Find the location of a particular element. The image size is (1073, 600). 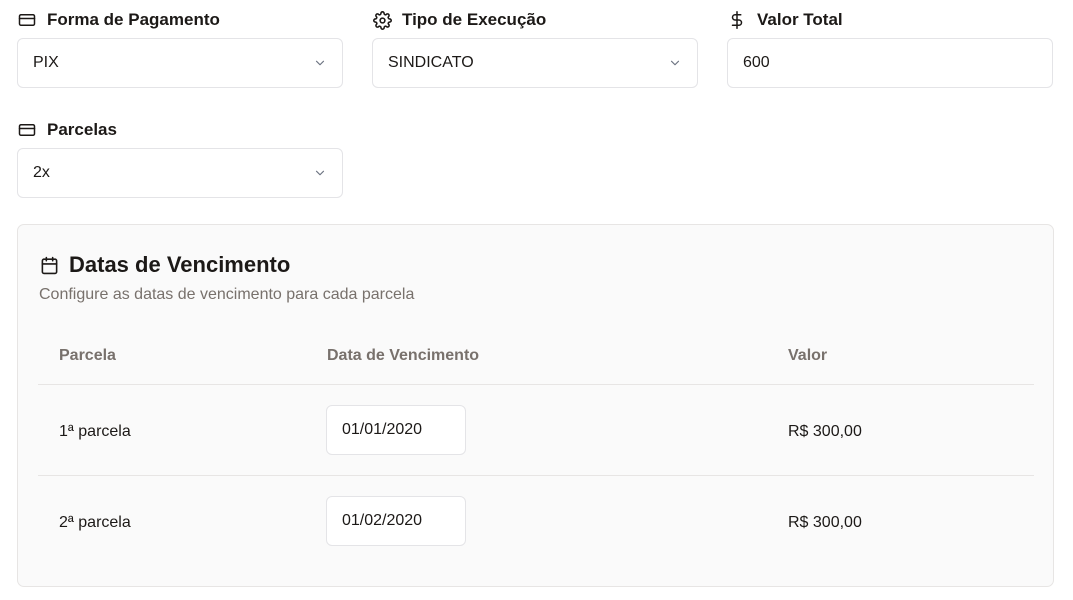

card-title: Datas de Vencimento is located at coordinates (164, 265).